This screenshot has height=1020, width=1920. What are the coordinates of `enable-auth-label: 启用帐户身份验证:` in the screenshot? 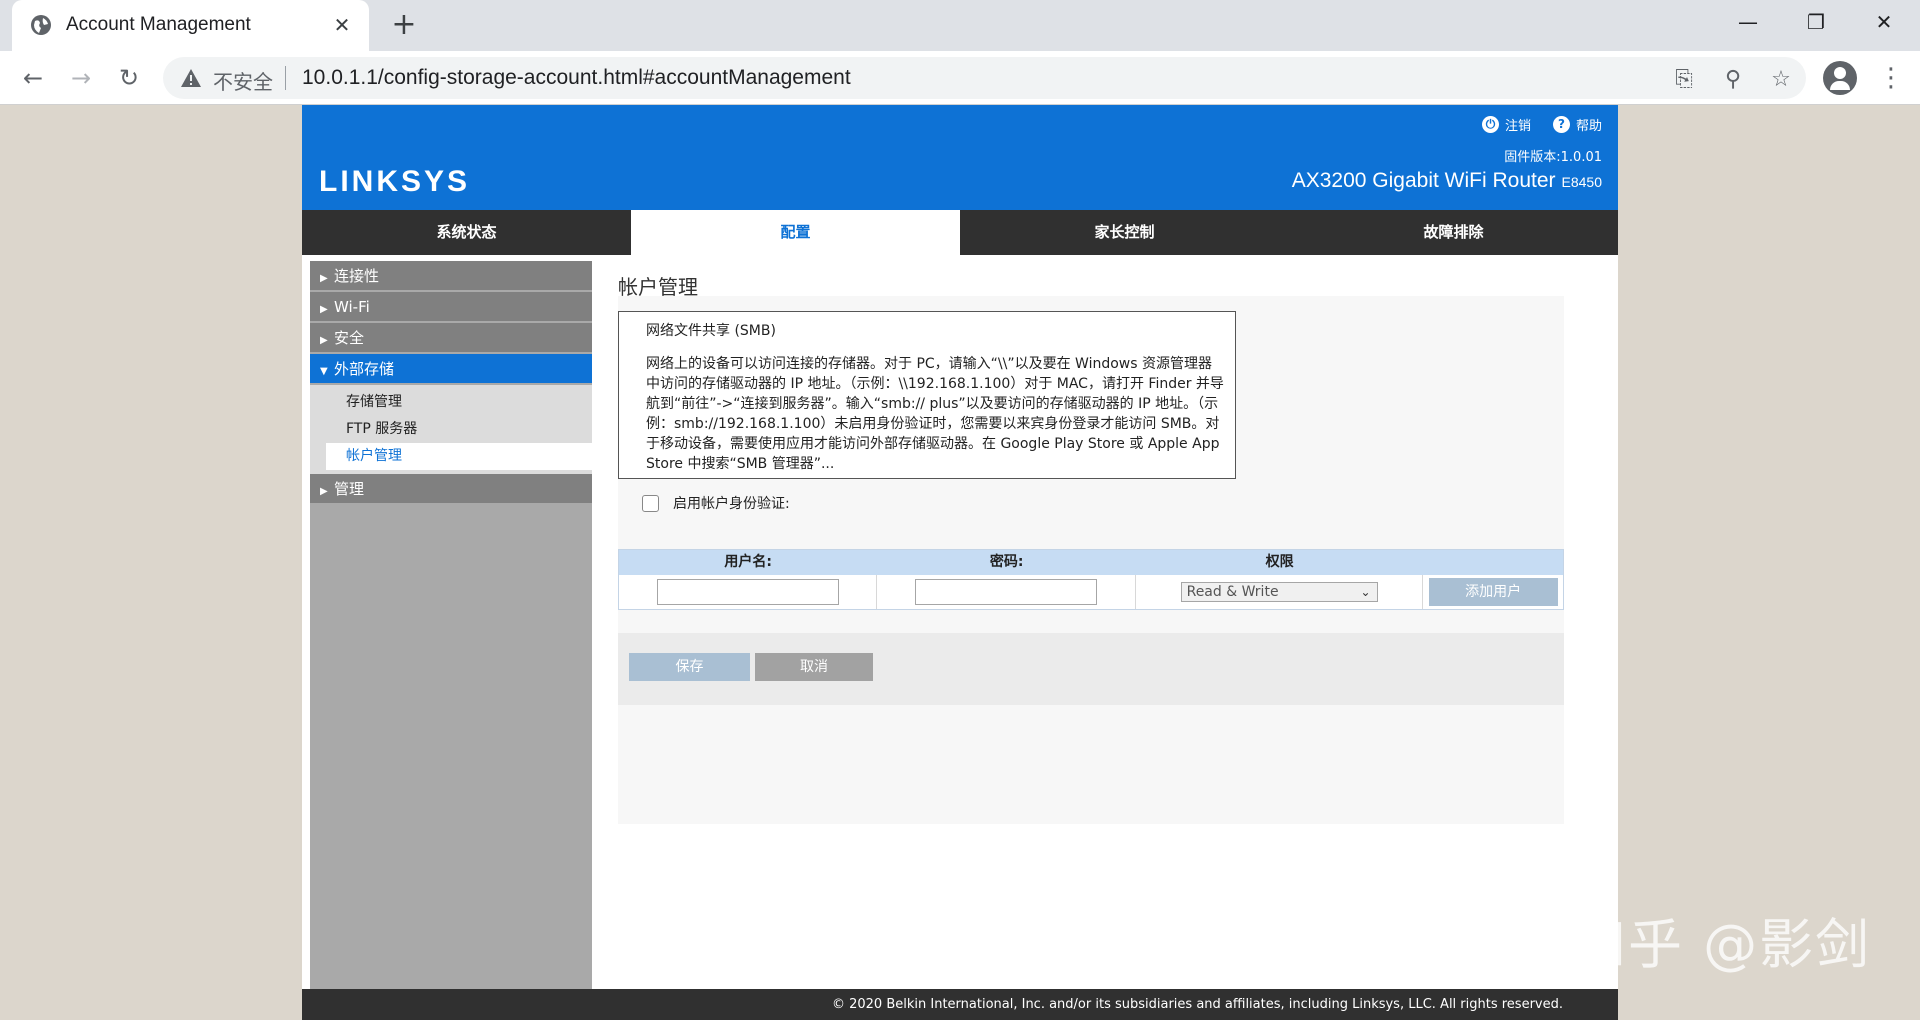 It's located at (731, 504).